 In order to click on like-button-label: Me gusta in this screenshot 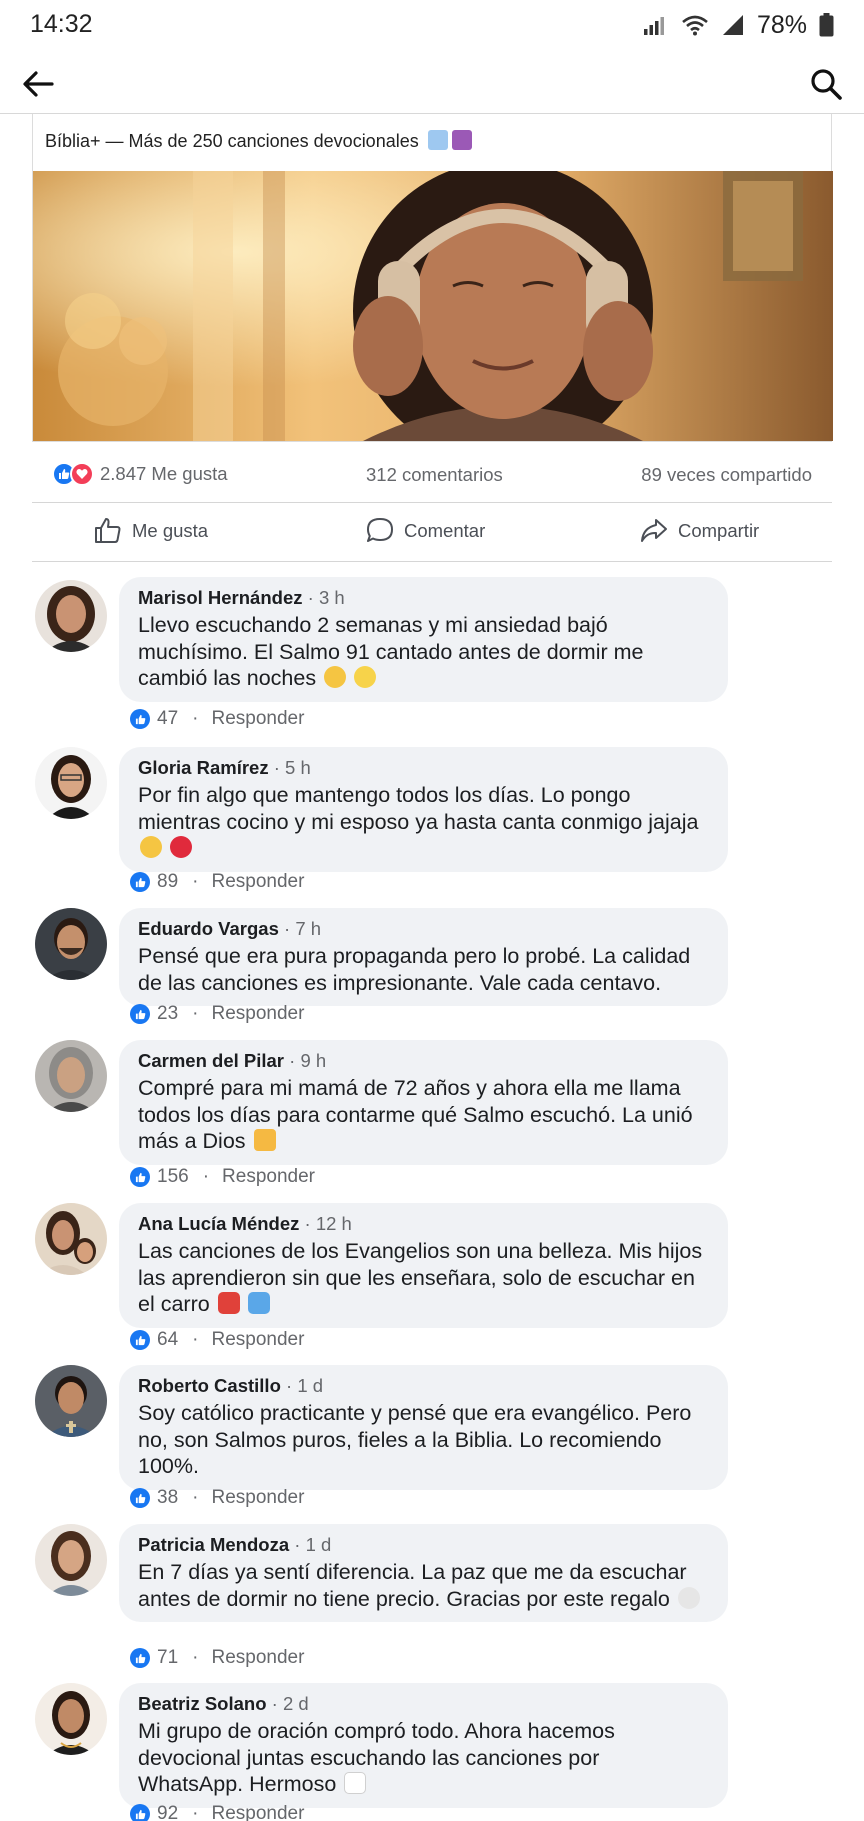, I will do `click(170, 530)`.